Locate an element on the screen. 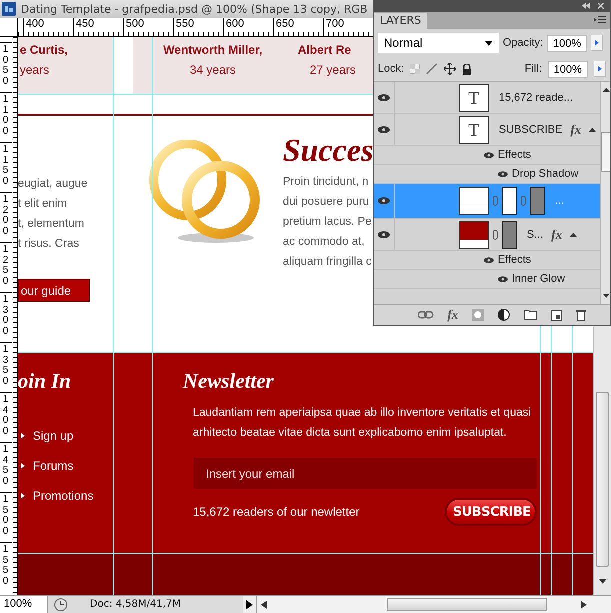 Image resolution: width=611 pixels, height=613 pixels. scroll-up-icon is located at coordinates (606, 90).